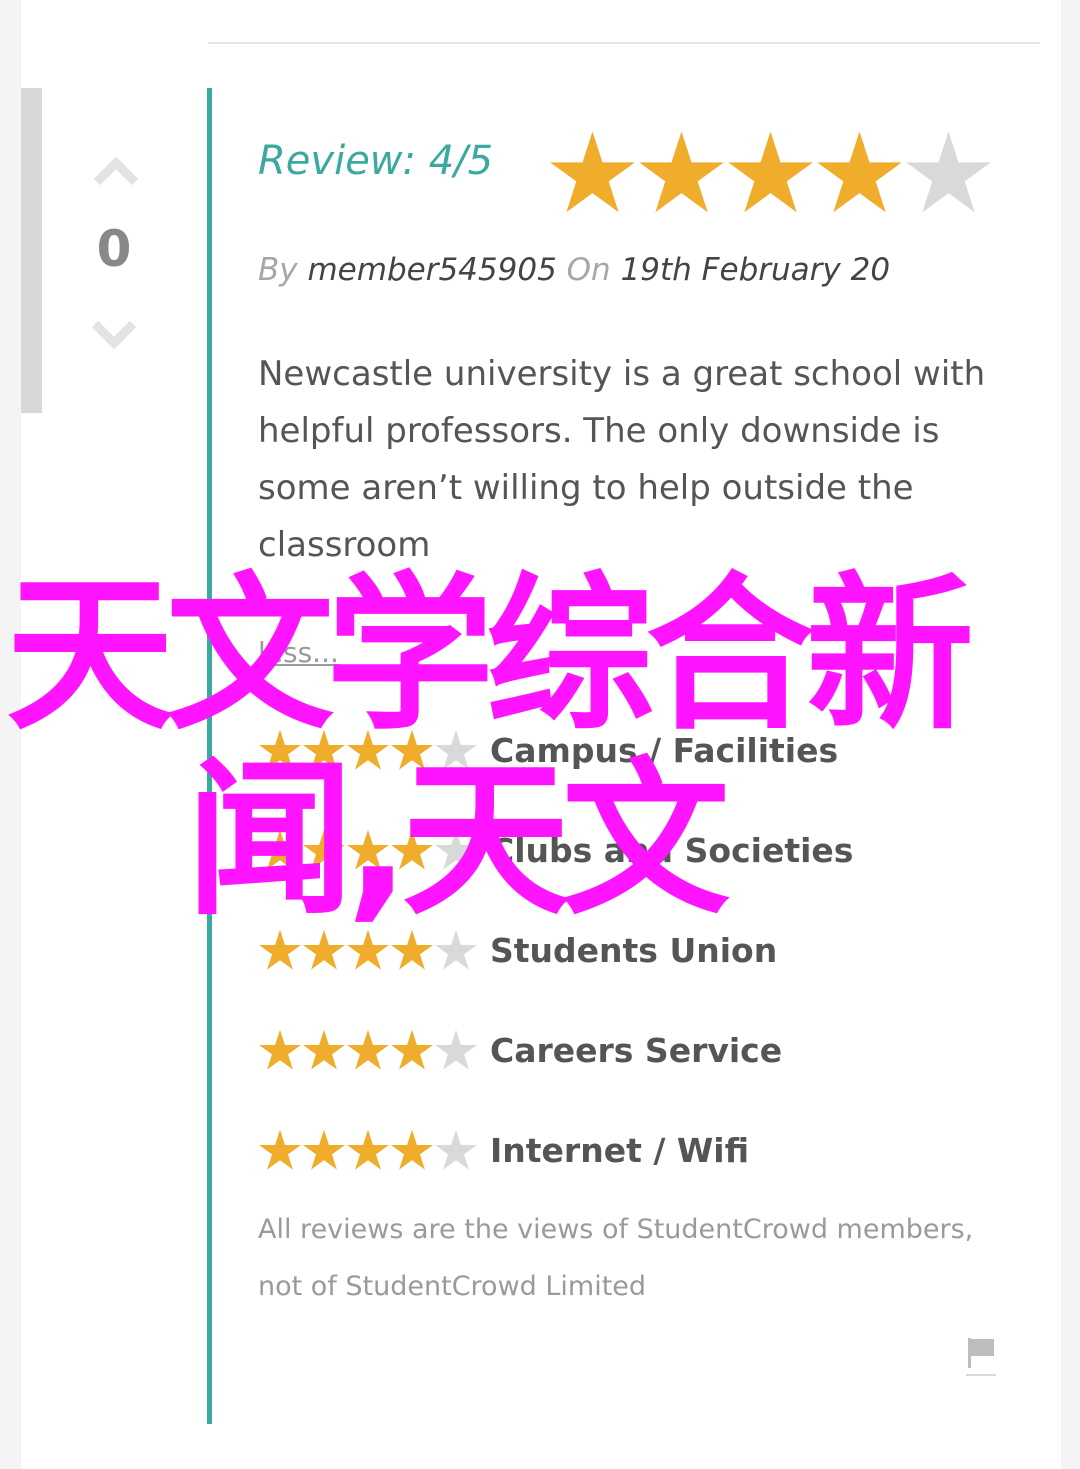  Describe the element at coordinates (981, 1356) in the screenshot. I see `flag-icon` at that location.